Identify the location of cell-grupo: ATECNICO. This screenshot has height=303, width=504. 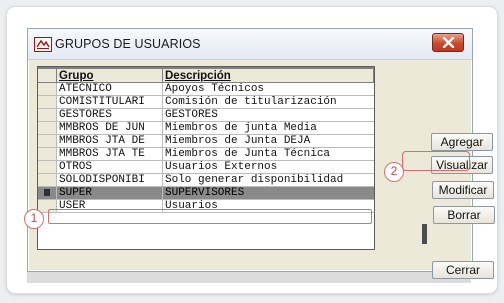
(110, 89).